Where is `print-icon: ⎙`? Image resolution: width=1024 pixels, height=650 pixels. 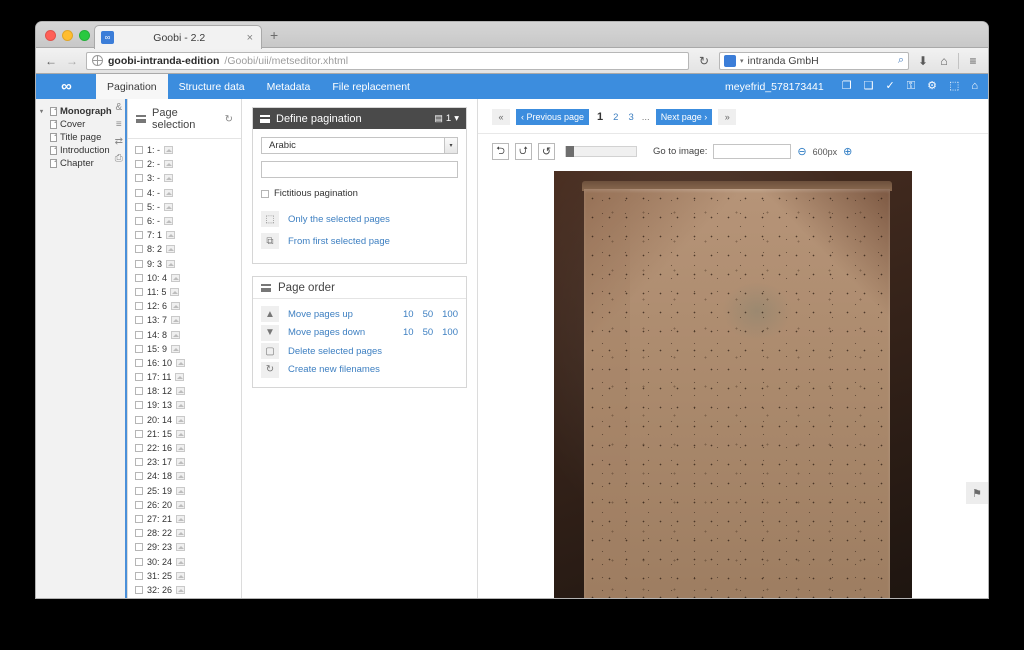
print-icon: ⎙ is located at coordinates (119, 159).